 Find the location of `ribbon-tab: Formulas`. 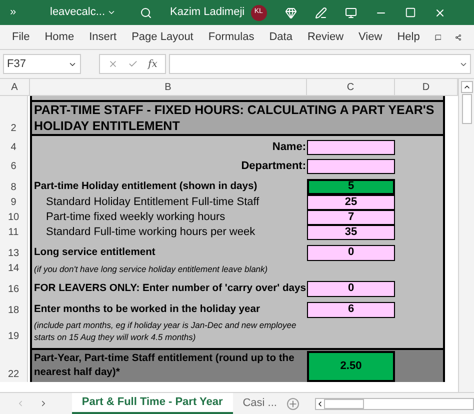

ribbon-tab: Formulas is located at coordinates (231, 37).